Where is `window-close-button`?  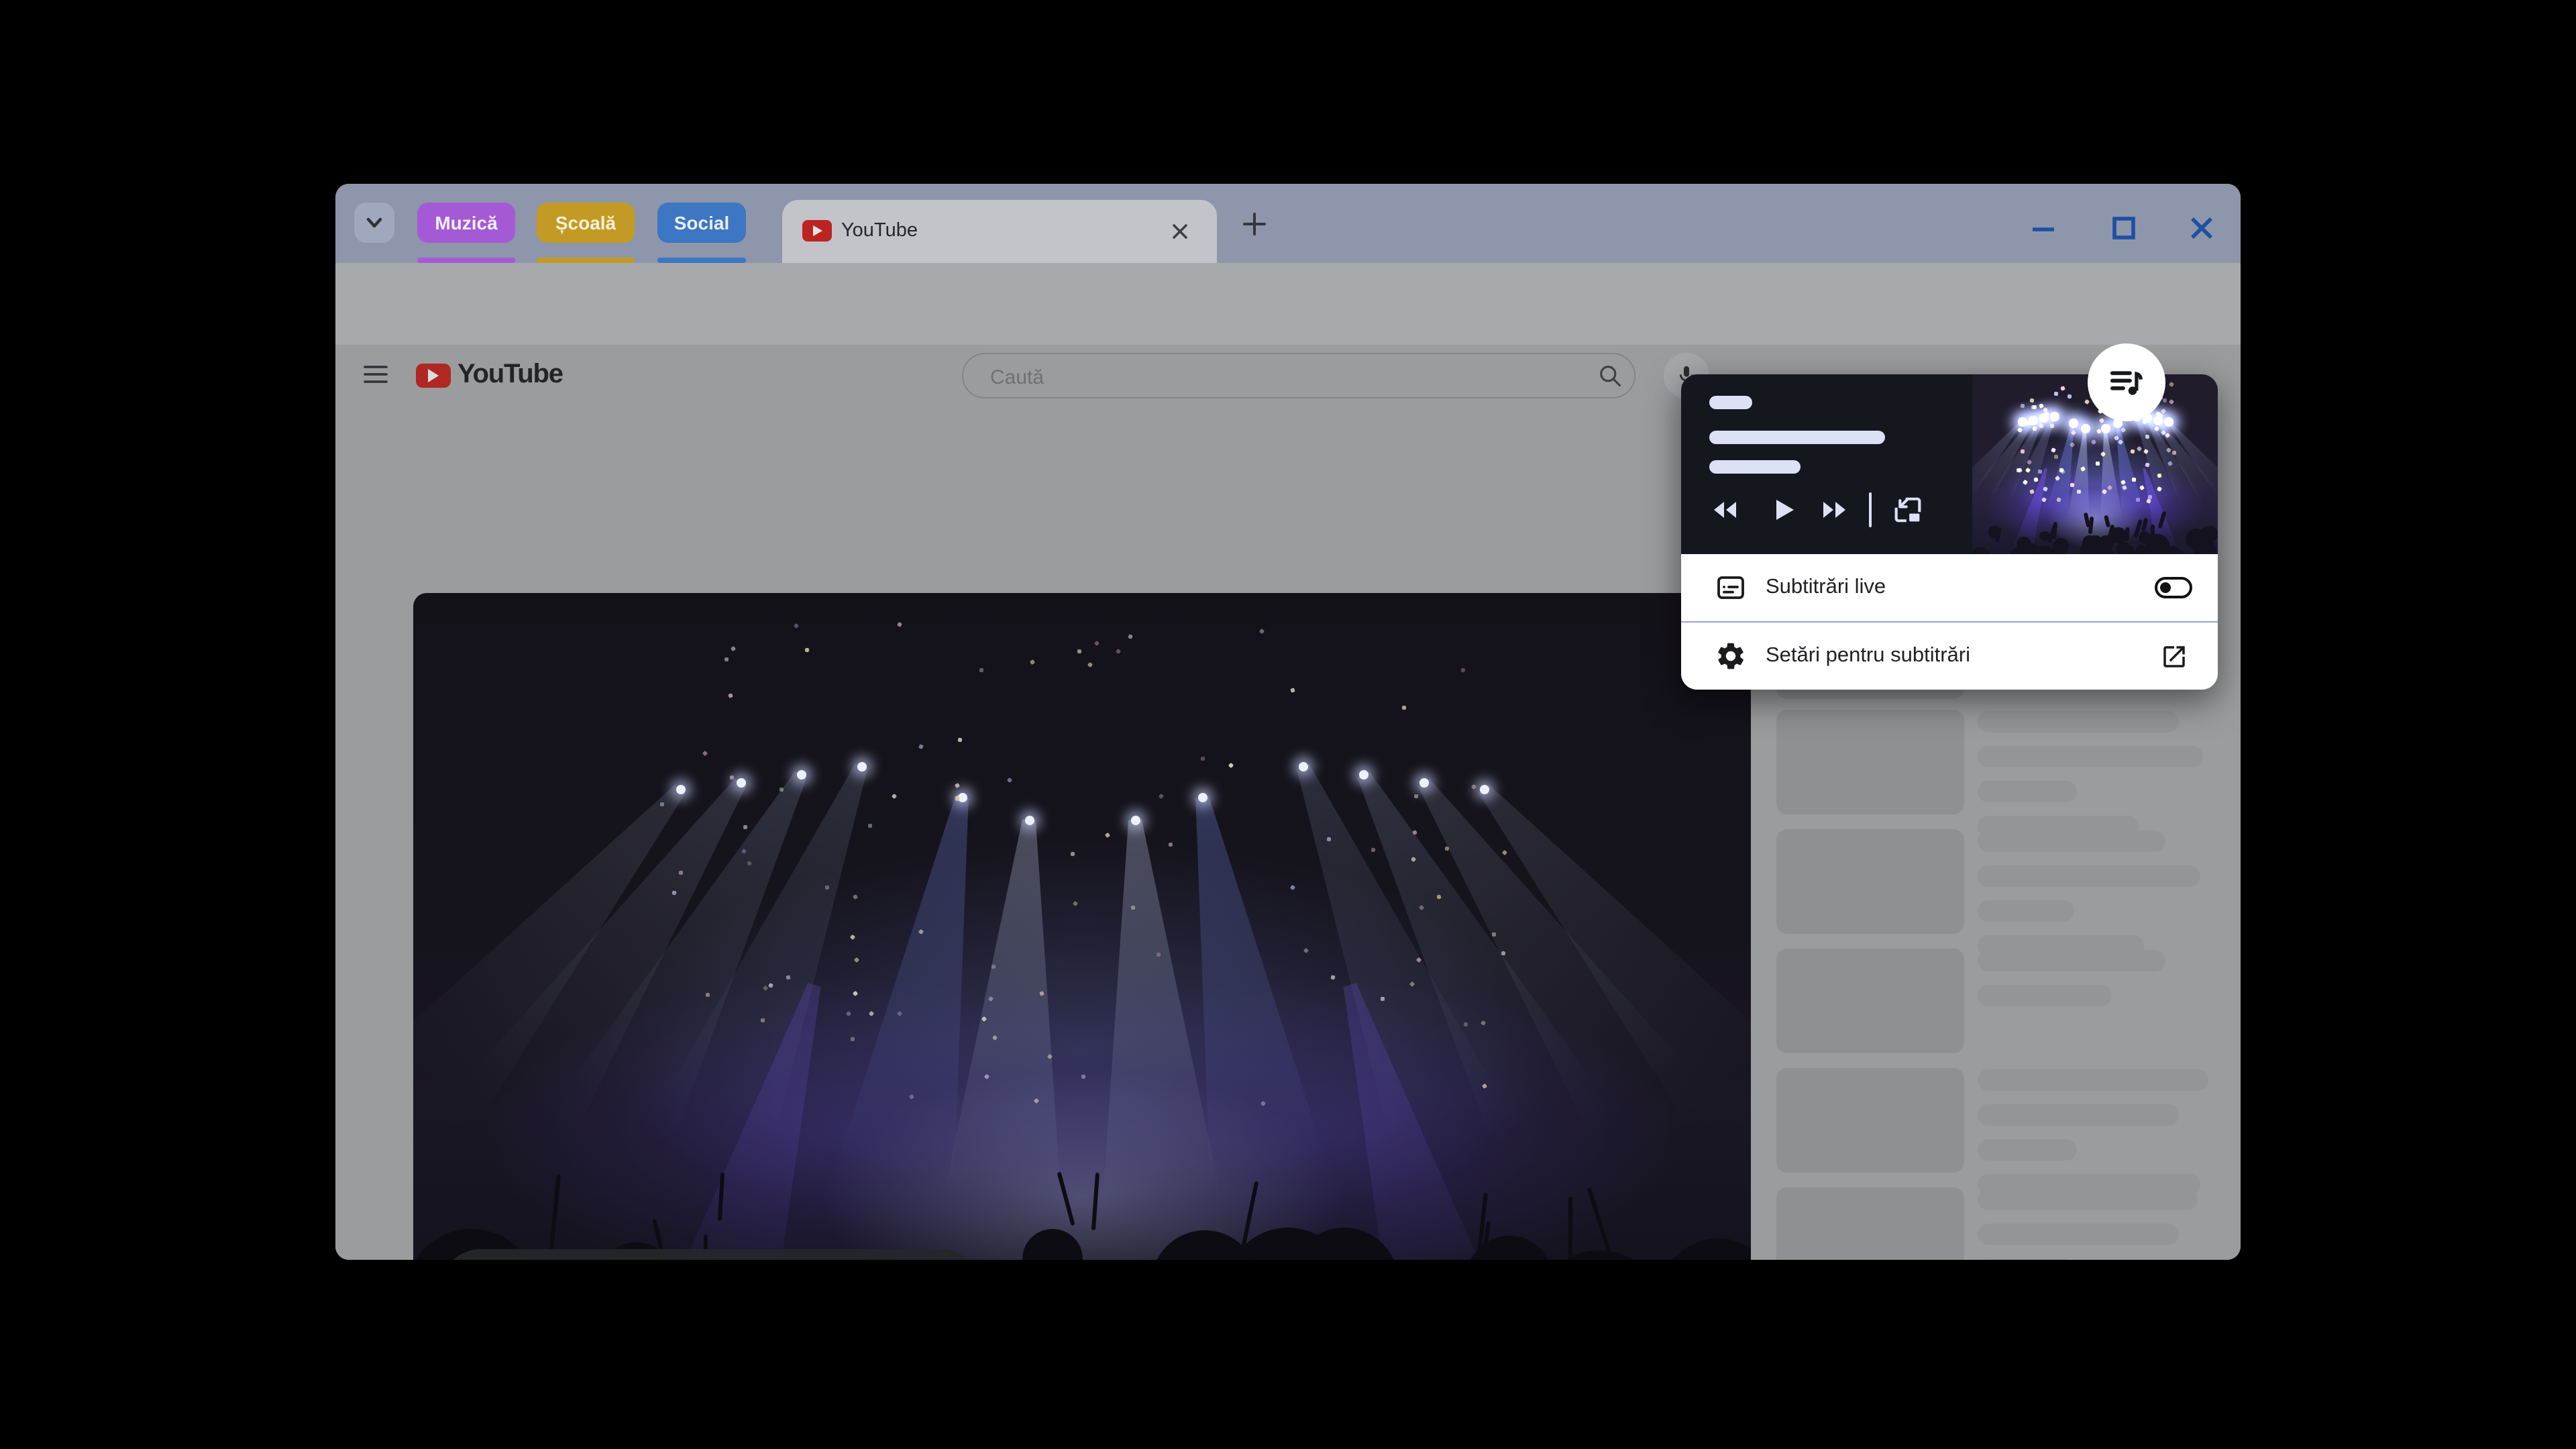 window-close-button is located at coordinates (2202, 228).